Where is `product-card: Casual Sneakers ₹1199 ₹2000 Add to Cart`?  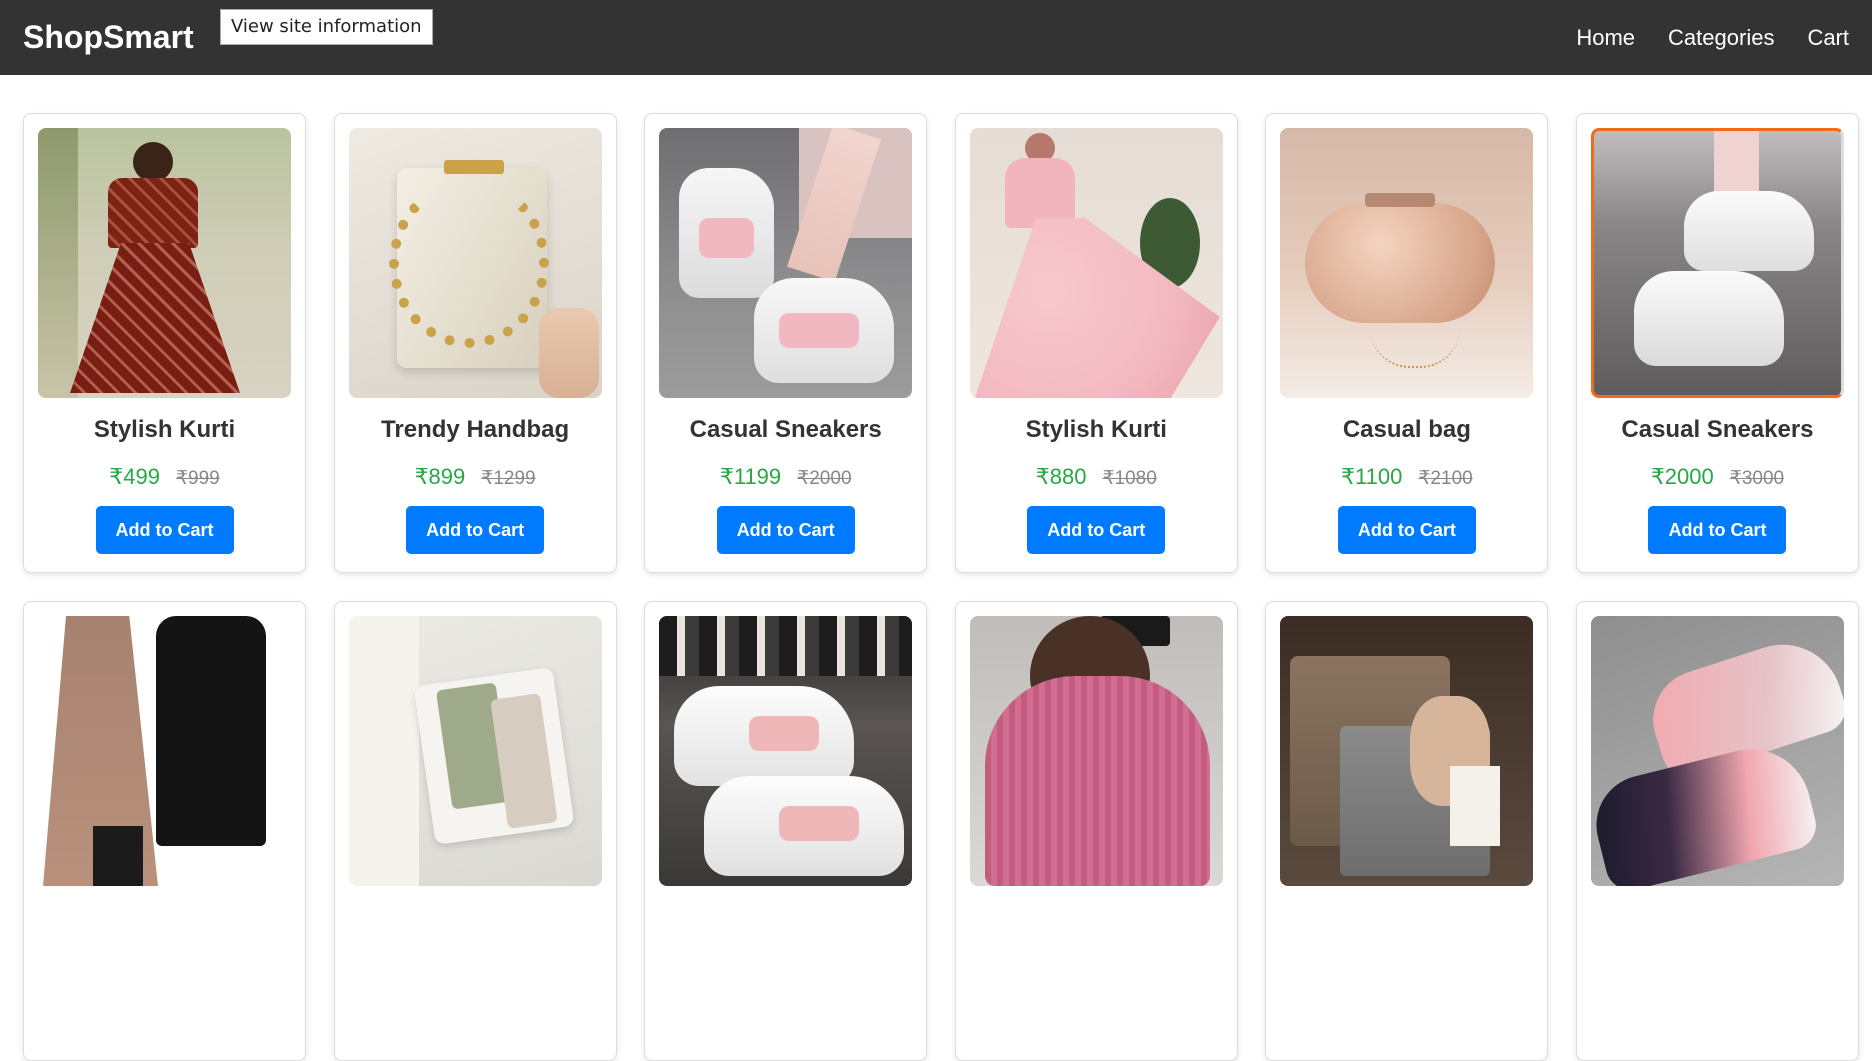
product-card: Casual Sneakers ₹1199 ₹2000 Add to Cart is located at coordinates (786, 343).